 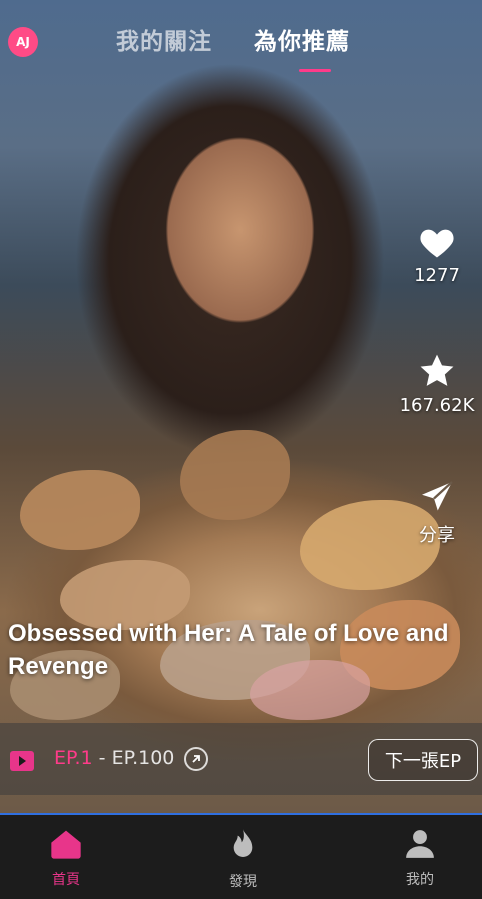 What do you see at coordinates (437, 275) in the screenshot?
I see `like-count: 1277` at bounding box center [437, 275].